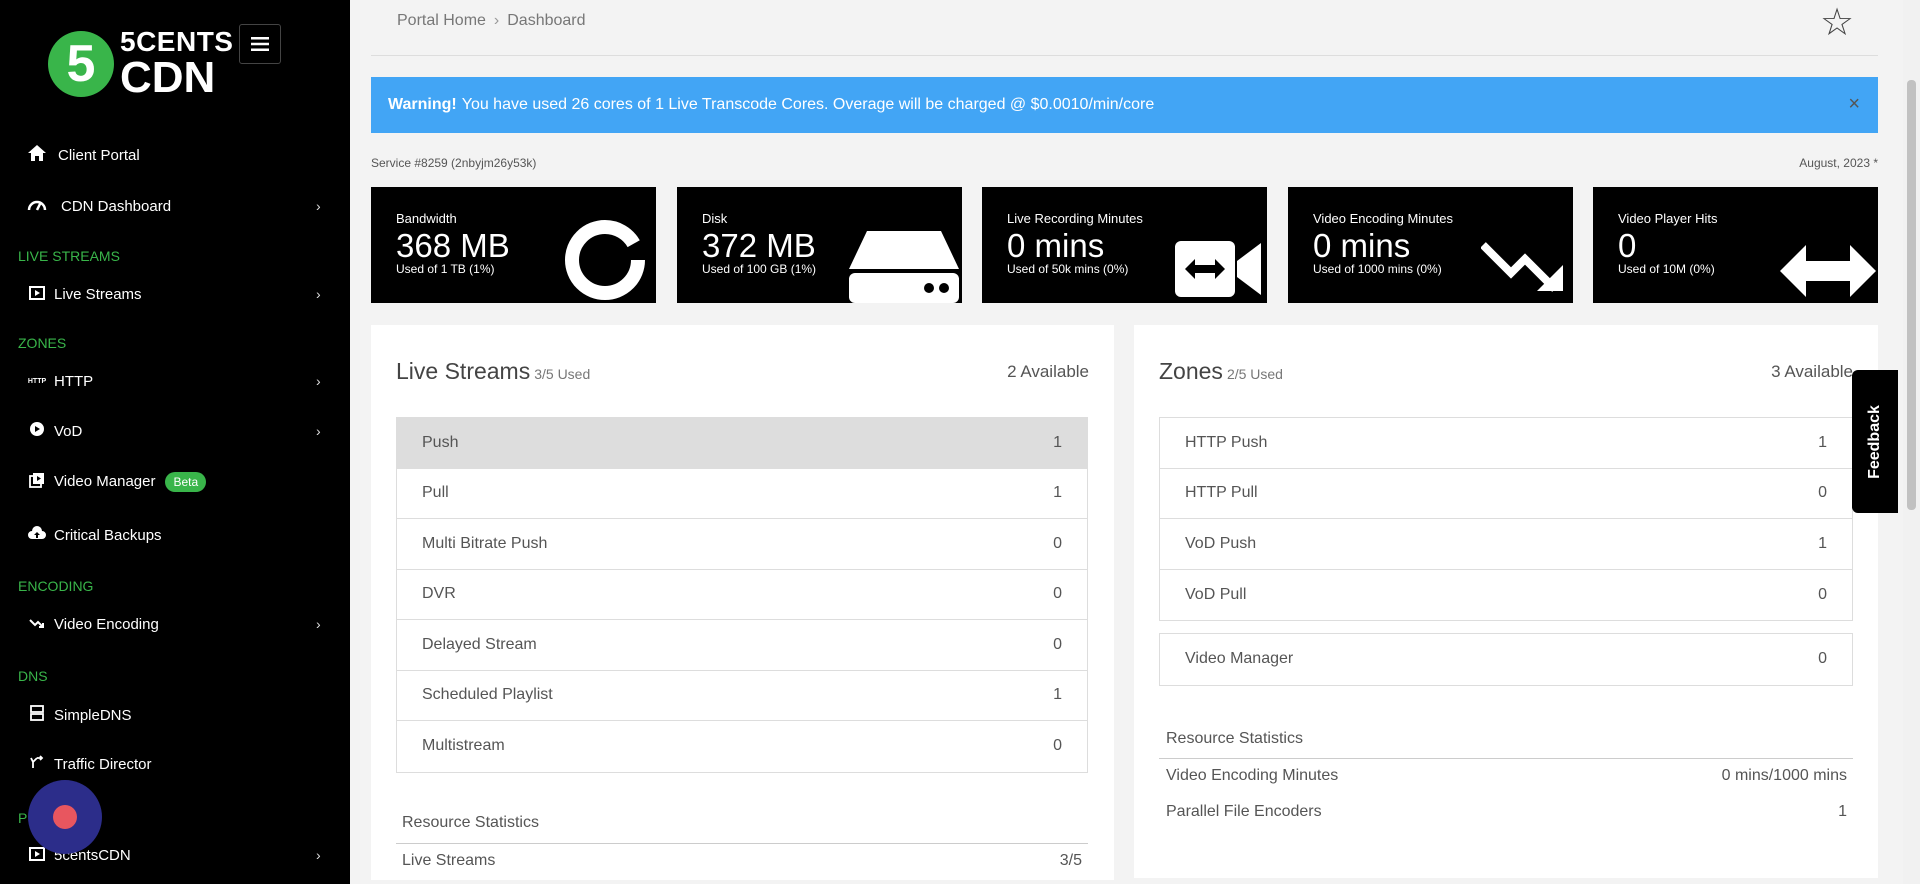 Image resolution: width=1920 pixels, height=884 pixels. Describe the element at coordinates (1735, 245) in the screenshot. I see `stat-card-video-player-hits: Video Player Hits 0 Used of 10M (0%)` at that location.